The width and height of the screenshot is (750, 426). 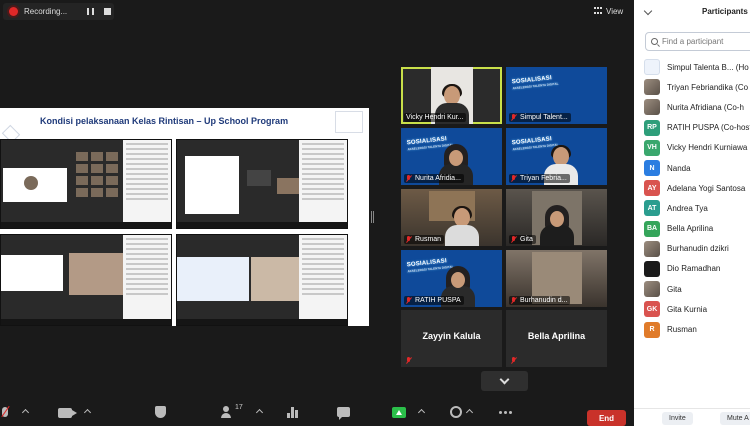 What do you see at coordinates (725, 11) in the screenshot?
I see `panel-title: Participants` at bounding box center [725, 11].